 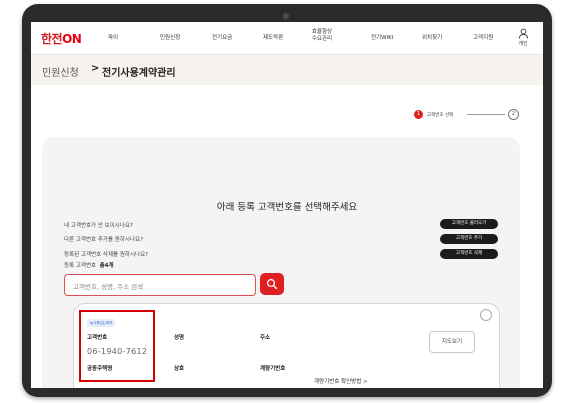 What do you see at coordinates (139, 73) in the screenshot?
I see `page-title: 전기사용계약관리` at bounding box center [139, 73].